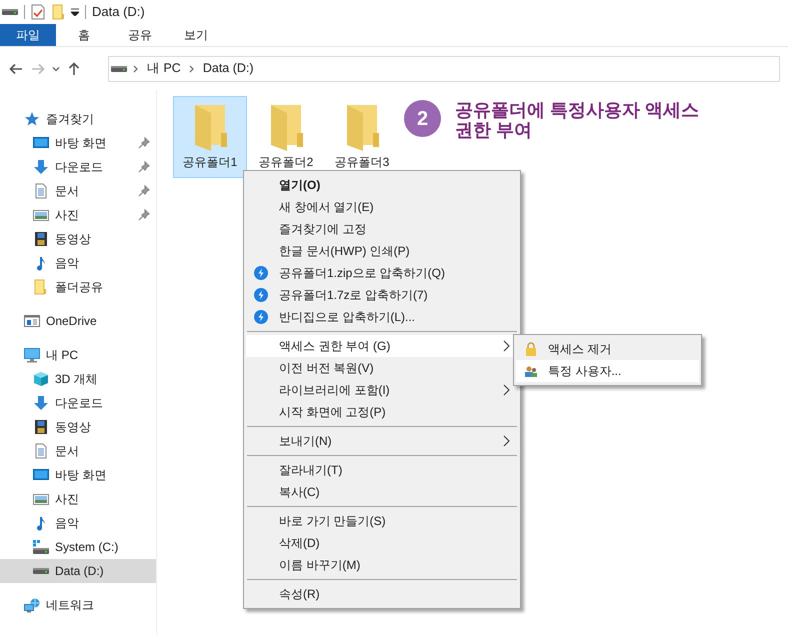 The height and width of the screenshot is (635, 788). I want to click on checklist-icon, so click(38, 12).